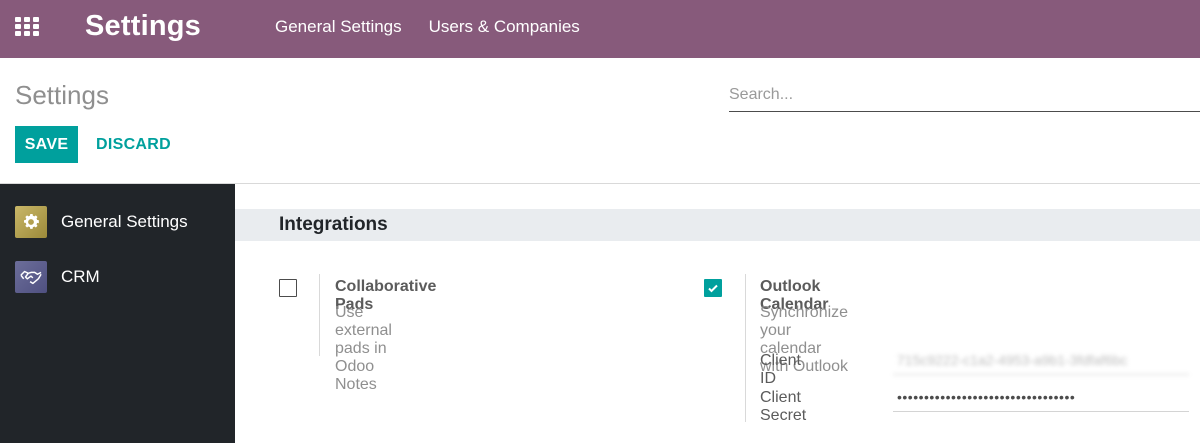 This screenshot has width=1200, height=443. I want to click on section-title: Integrations, so click(333, 224).